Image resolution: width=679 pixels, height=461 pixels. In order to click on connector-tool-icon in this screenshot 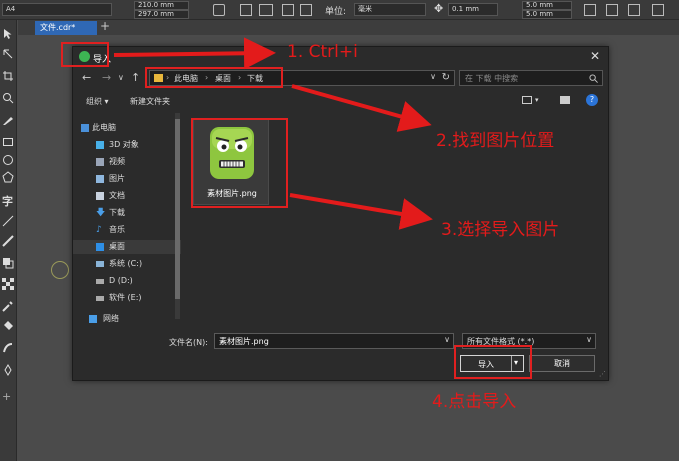, I will do `click(8, 241)`.